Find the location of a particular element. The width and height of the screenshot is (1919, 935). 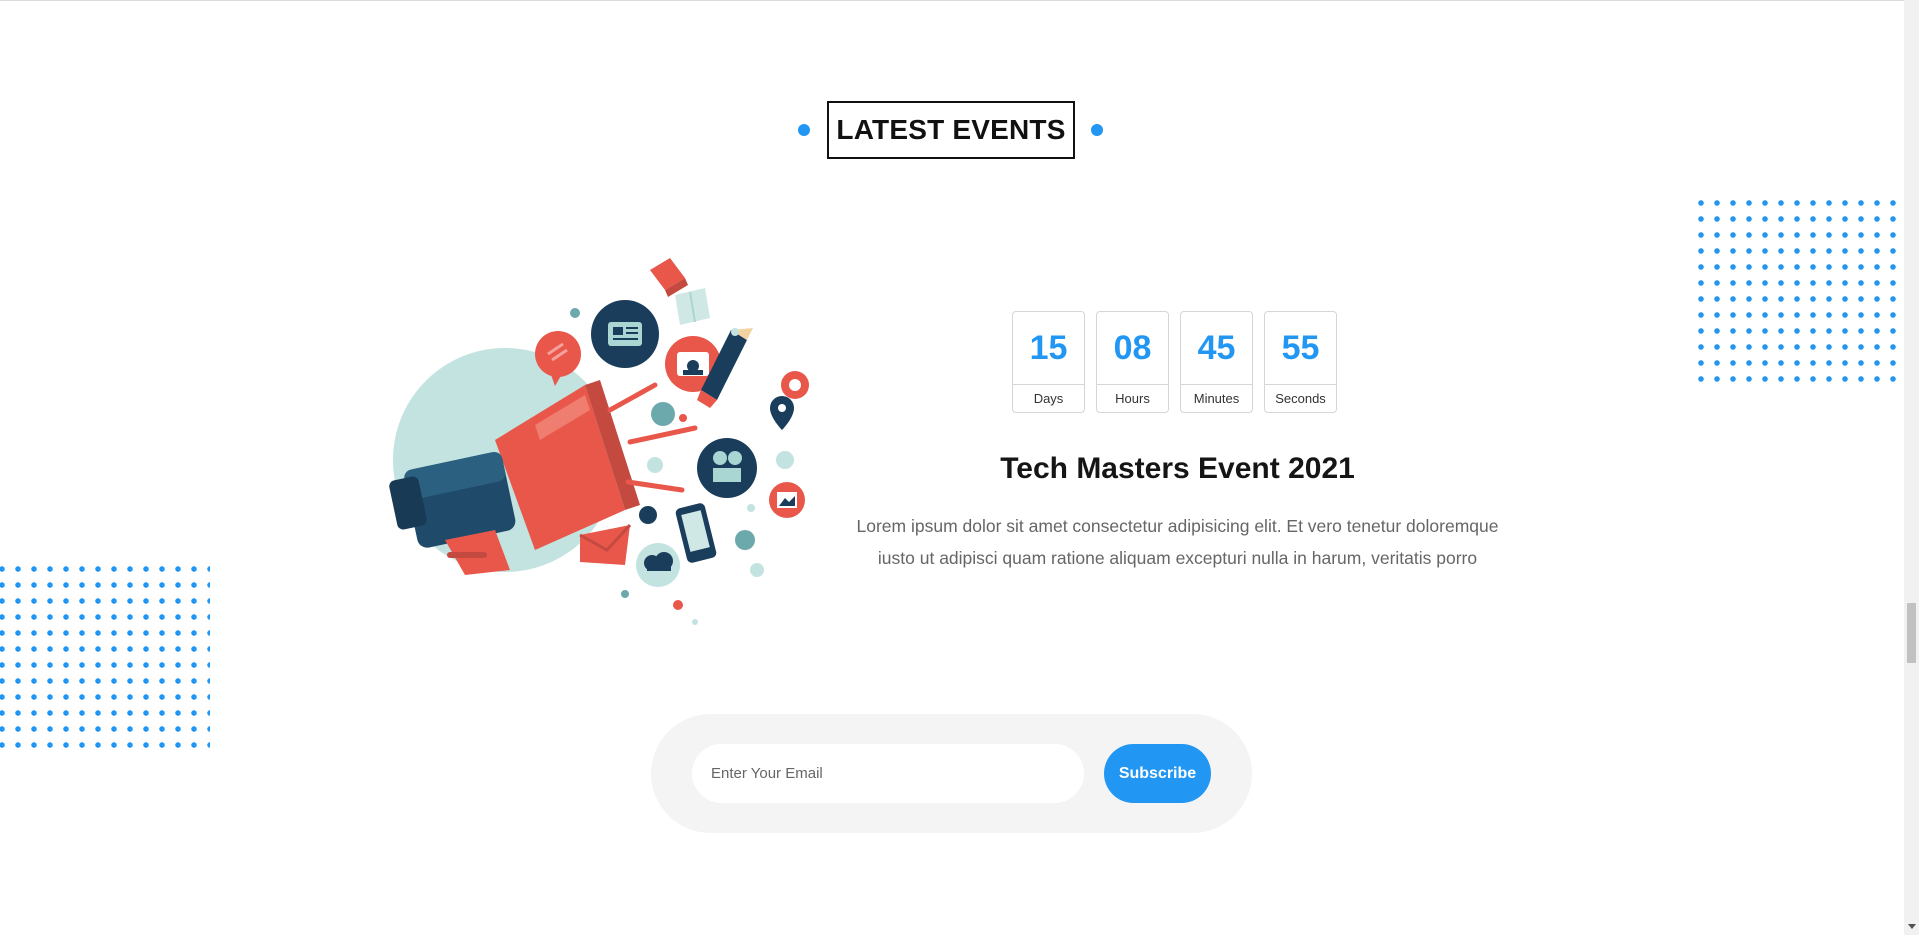

subscribe-form: Subscribe is located at coordinates (951, 773).